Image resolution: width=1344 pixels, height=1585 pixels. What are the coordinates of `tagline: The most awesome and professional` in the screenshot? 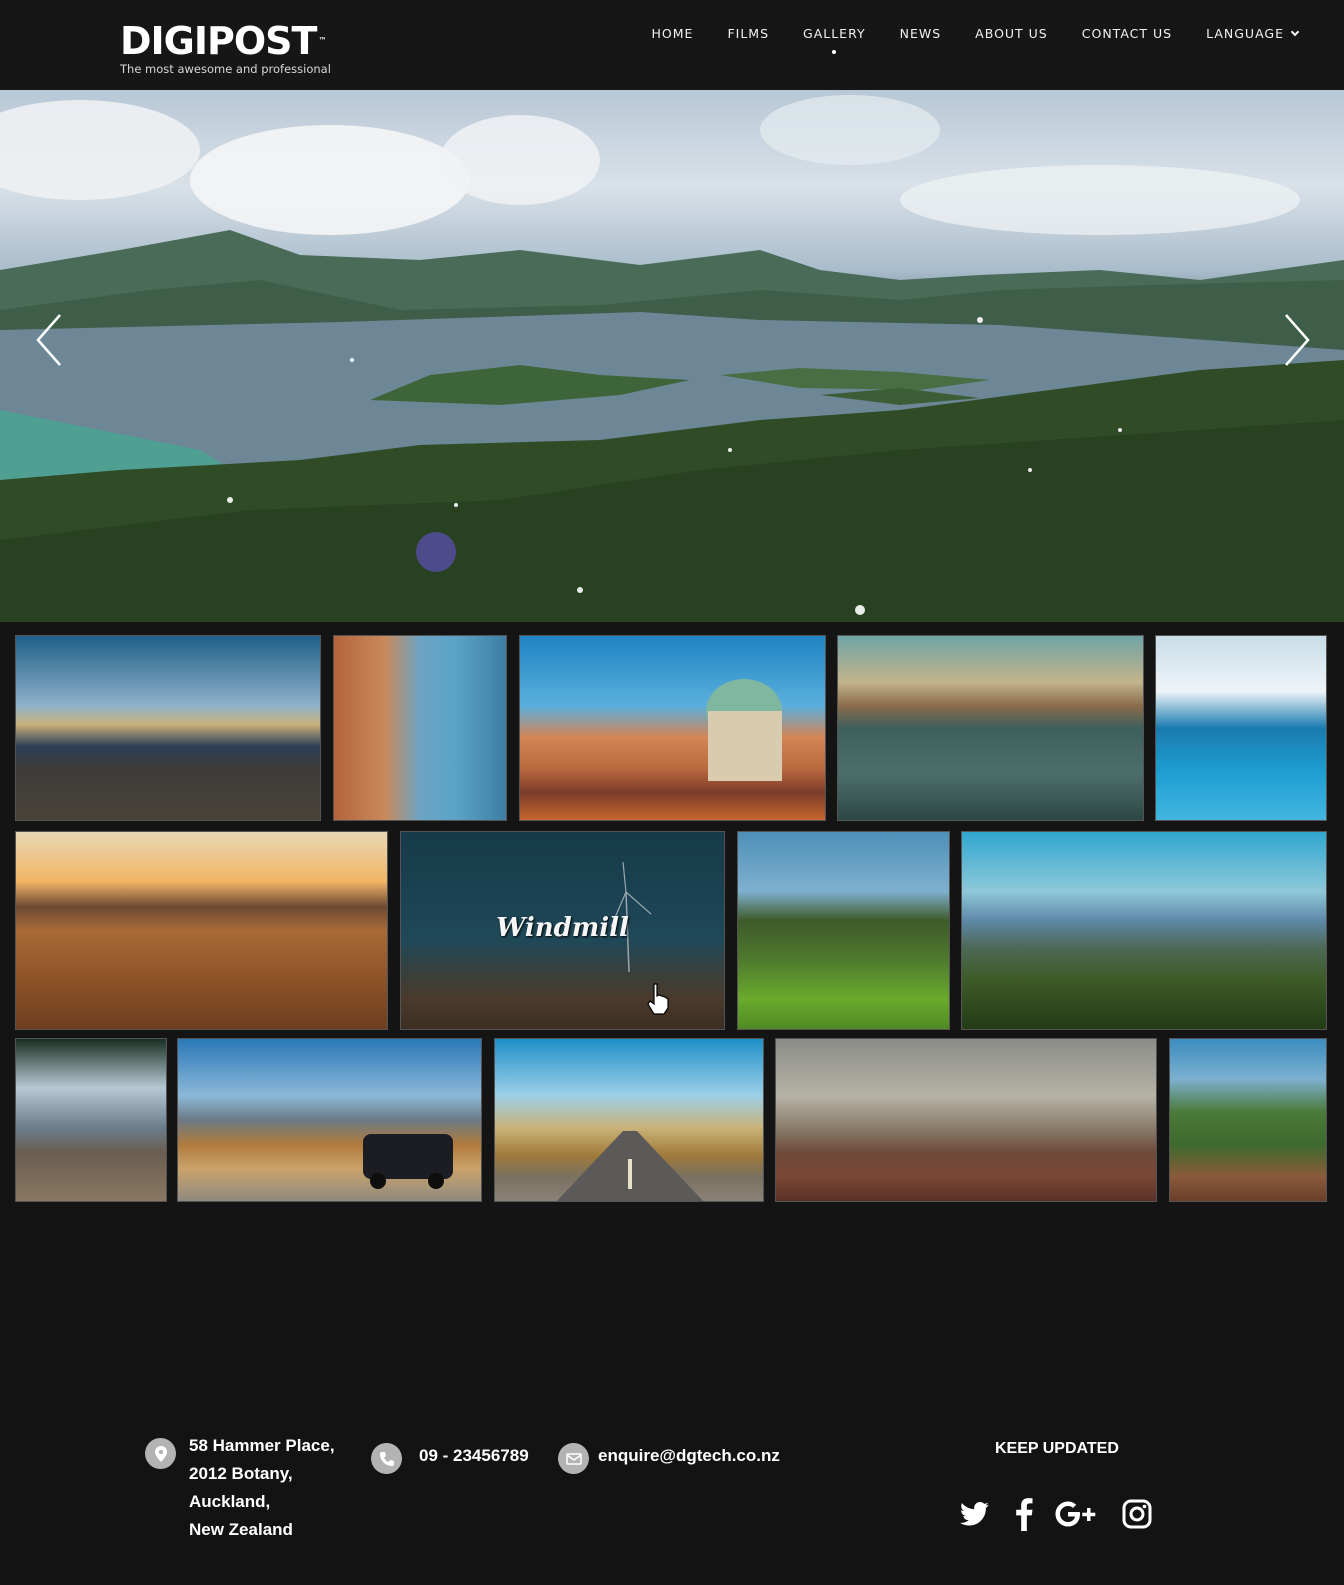 It's located at (225, 69).